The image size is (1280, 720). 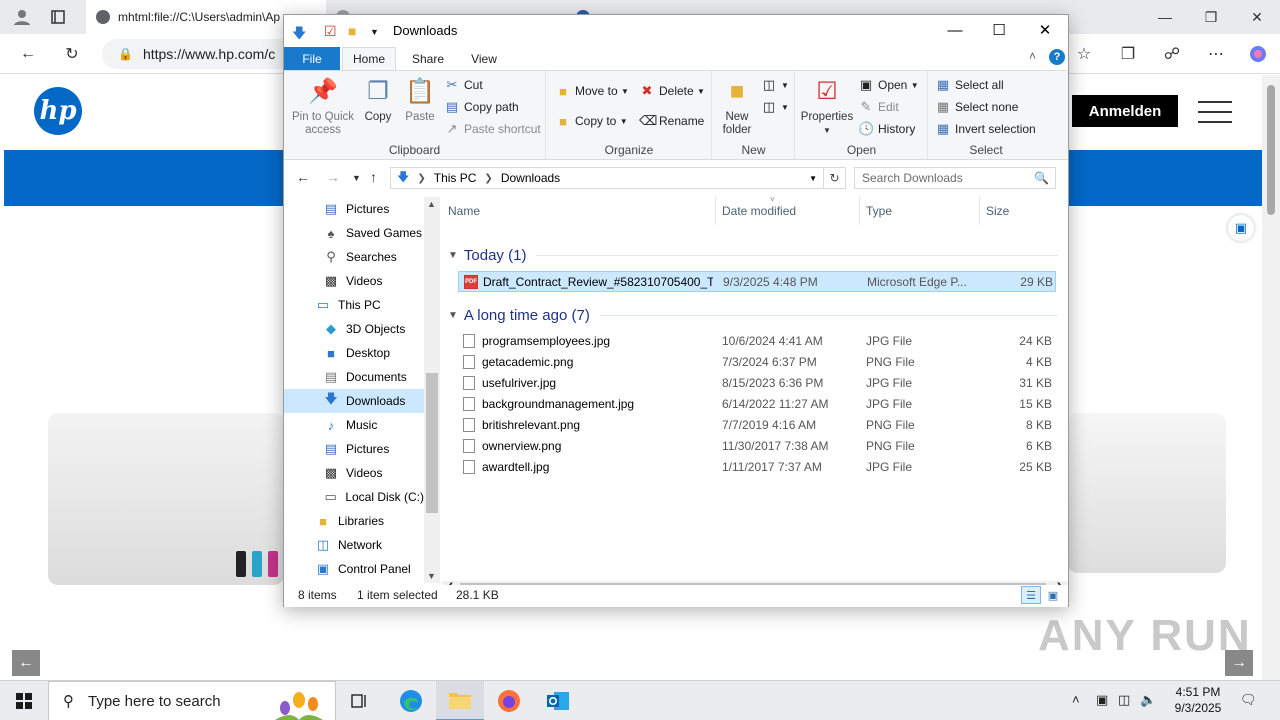 What do you see at coordinates (354, 305) in the screenshot?
I see `nav-item: ▭ This PC` at bounding box center [354, 305].